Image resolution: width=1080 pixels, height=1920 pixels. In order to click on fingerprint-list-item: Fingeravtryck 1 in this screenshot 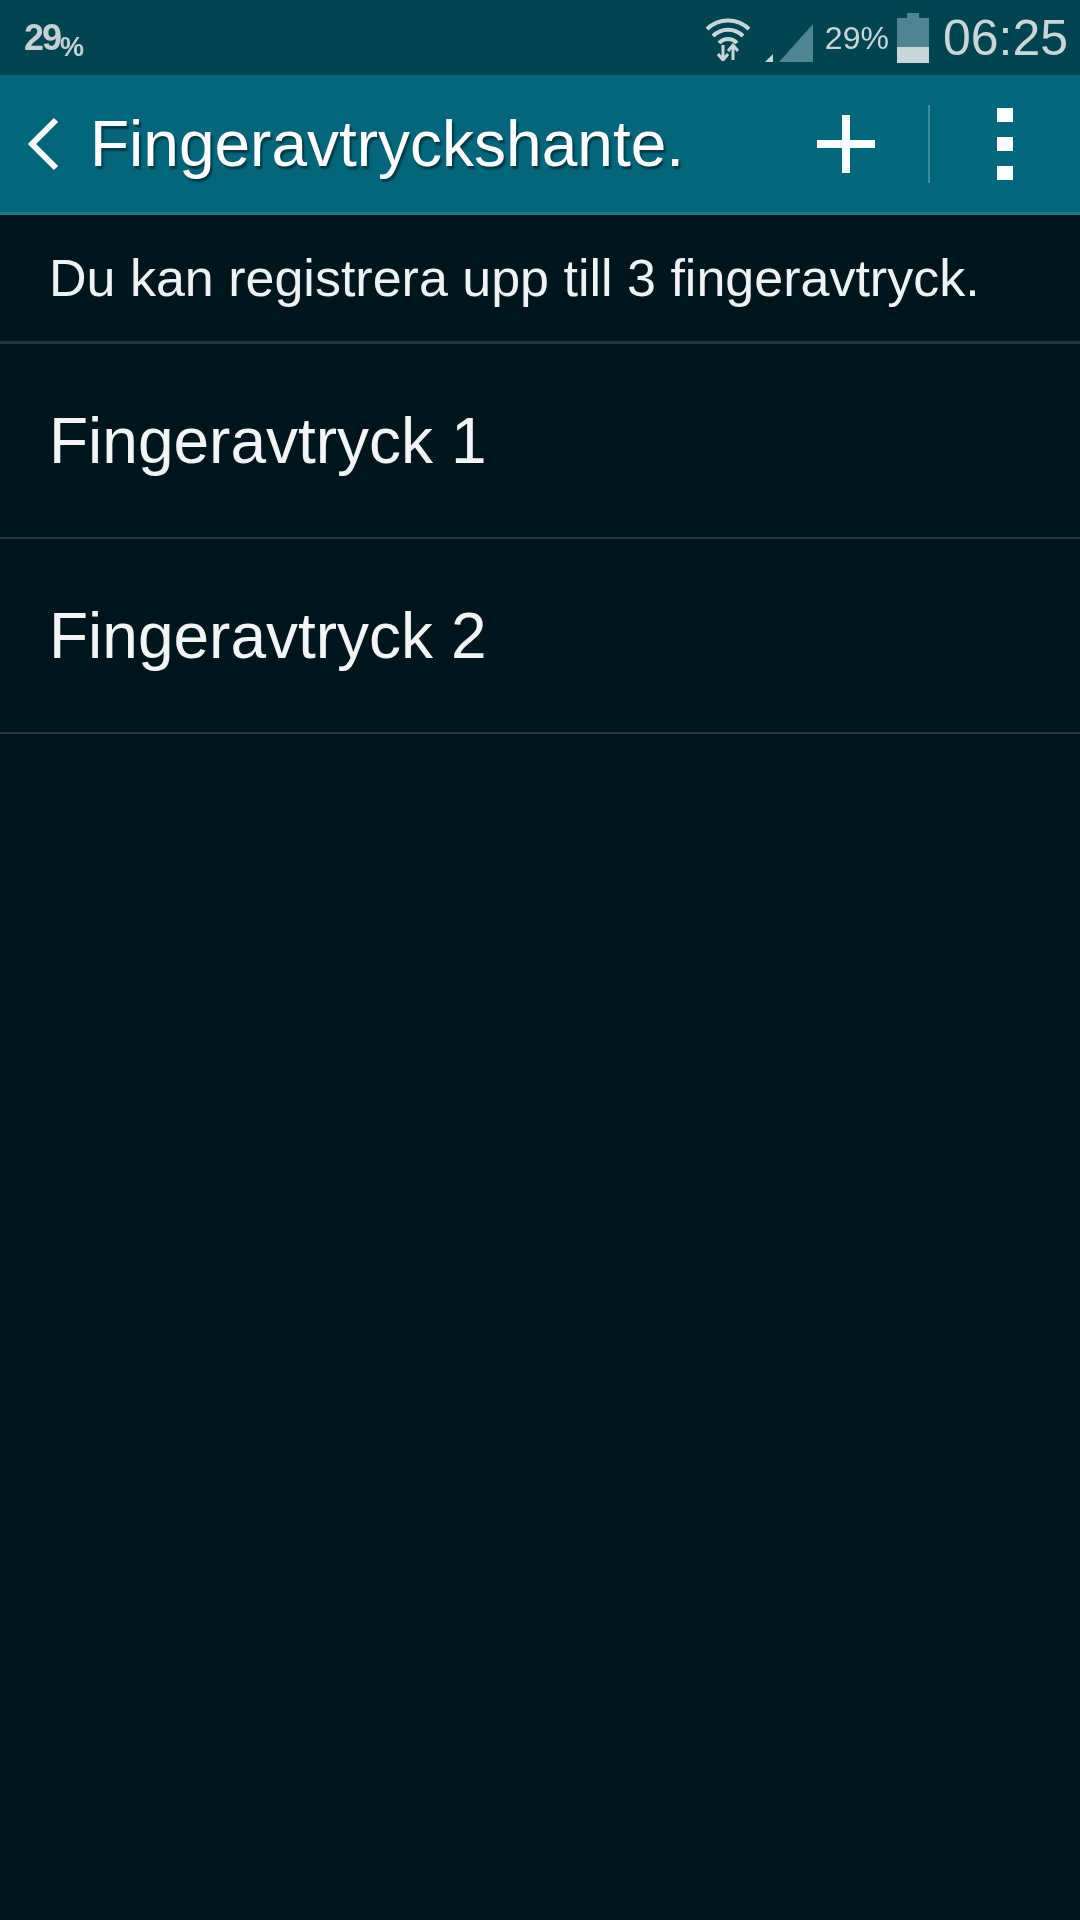, I will do `click(540, 441)`.